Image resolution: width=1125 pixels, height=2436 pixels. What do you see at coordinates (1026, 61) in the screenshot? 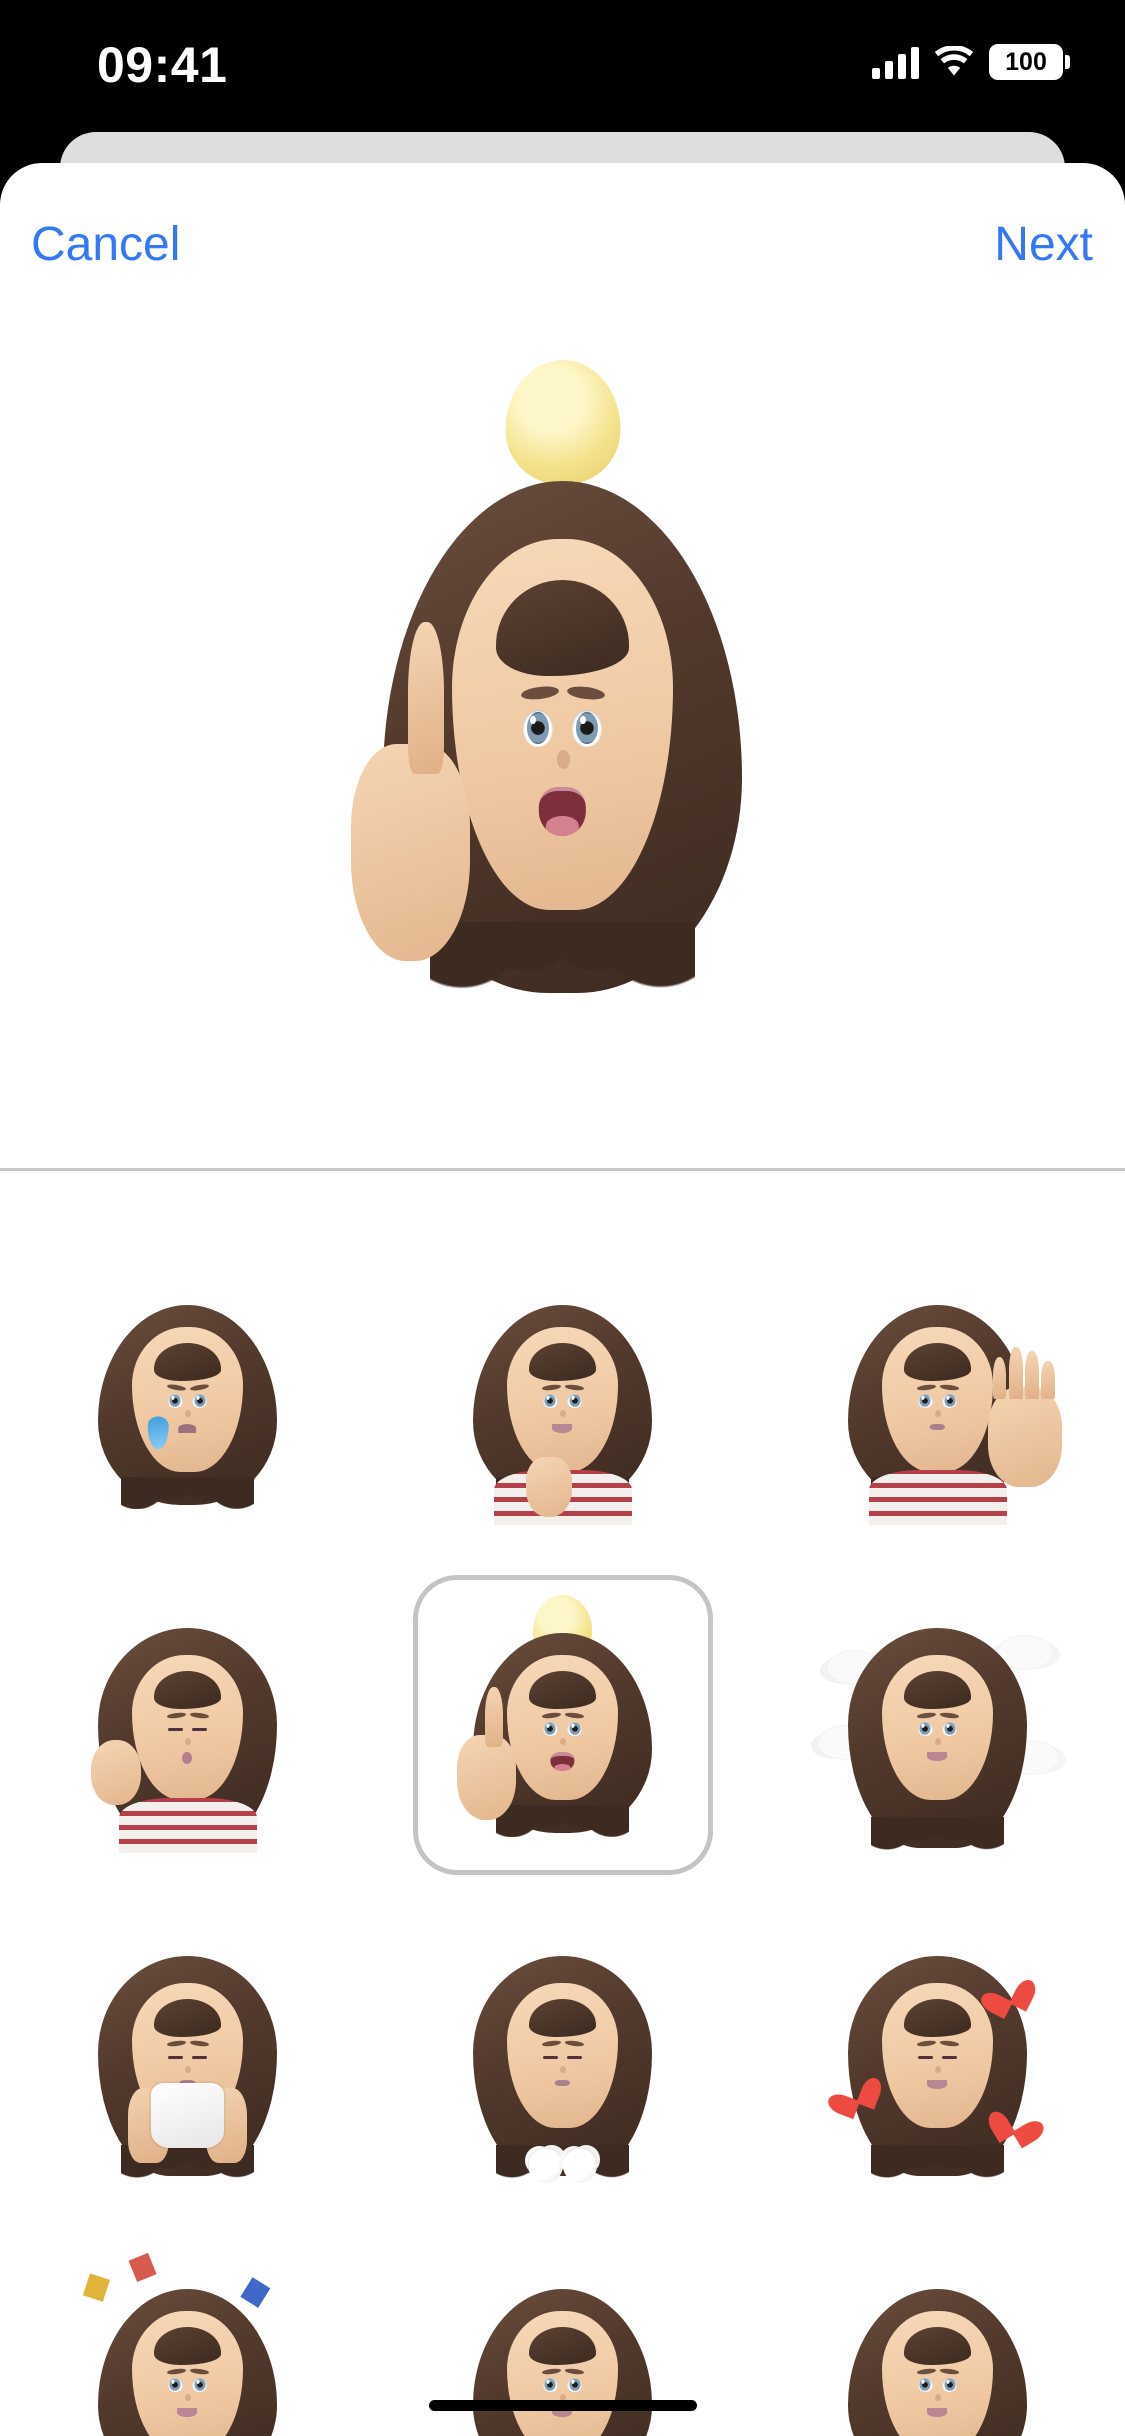
I see `battery-level-label: 100` at bounding box center [1026, 61].